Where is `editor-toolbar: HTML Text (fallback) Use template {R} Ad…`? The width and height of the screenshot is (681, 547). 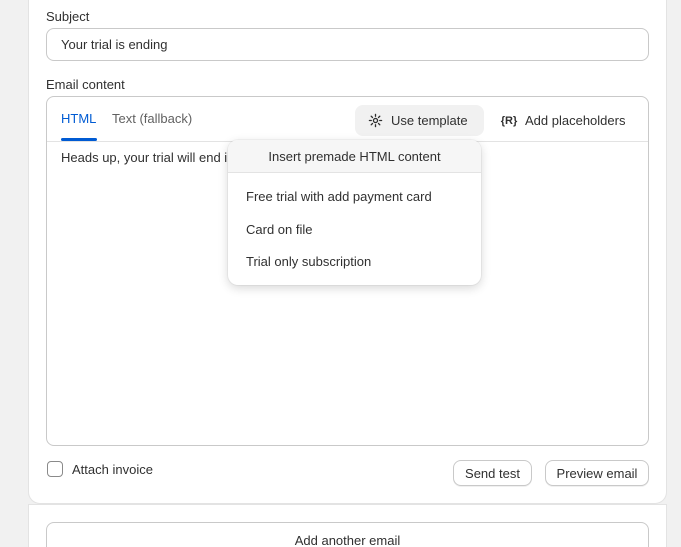 editor-toolbar: HTML Text (fallback) Use template {R} Ad… is located at coordinates (347, 119).